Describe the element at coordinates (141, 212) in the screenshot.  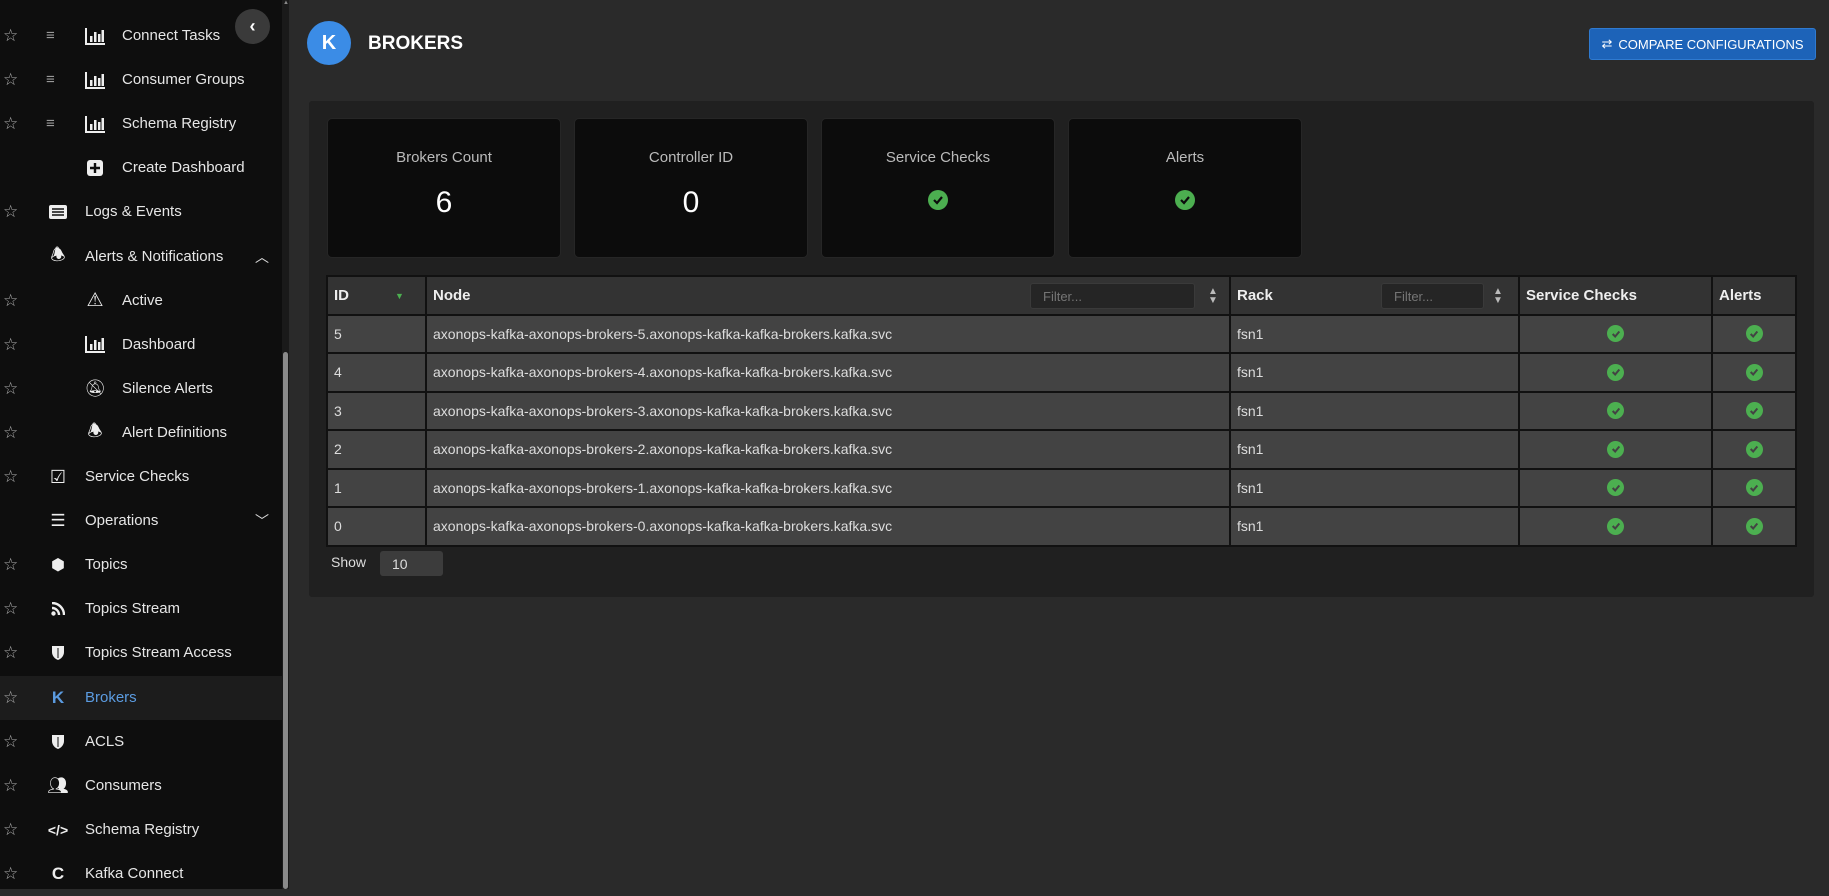
I see `sidebar-item-logs-events: ☆ Logs & Events` at that location.